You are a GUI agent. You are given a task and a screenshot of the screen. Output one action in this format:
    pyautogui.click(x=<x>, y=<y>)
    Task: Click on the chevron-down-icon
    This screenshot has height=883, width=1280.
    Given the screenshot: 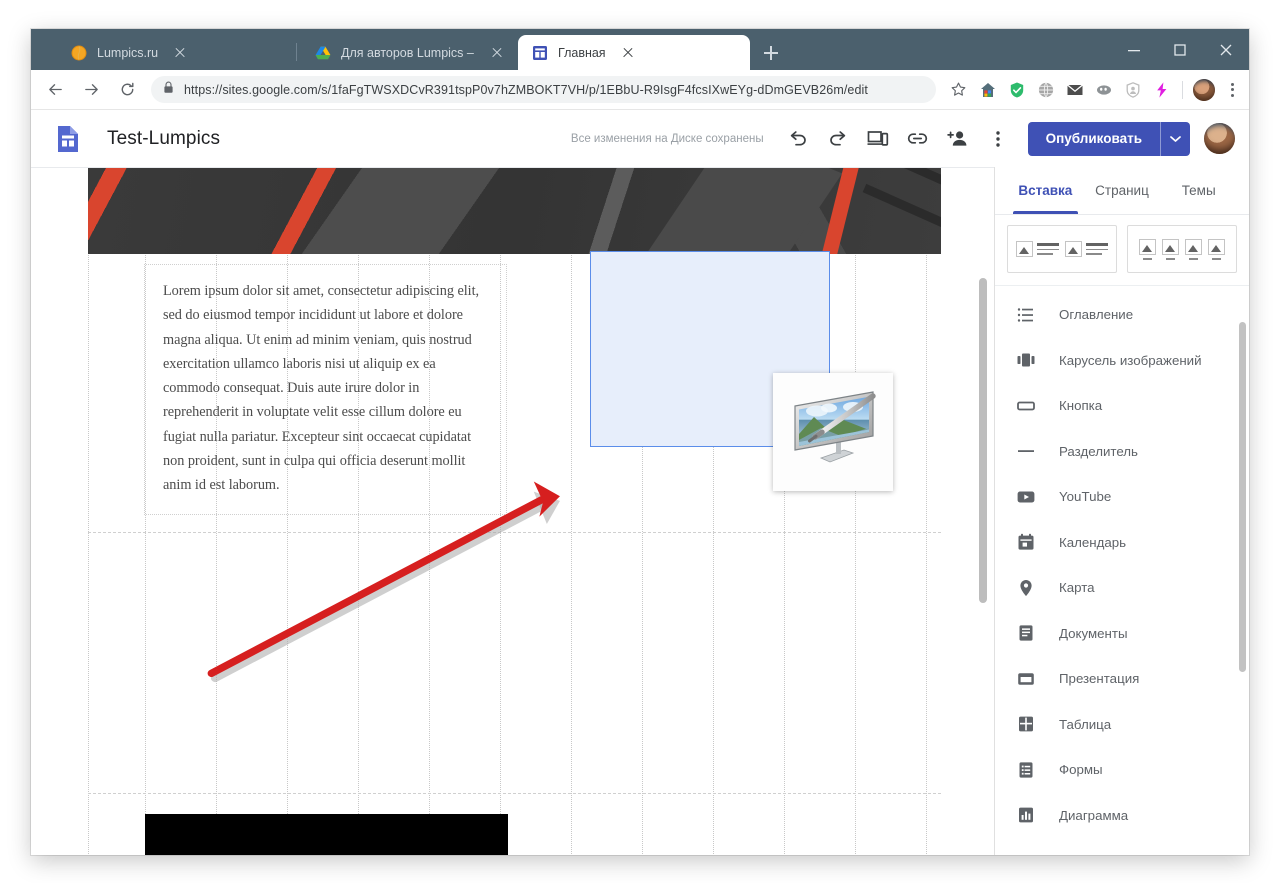 What is the action you would take?
    pyautogui.click(x=1175, y=138)
    